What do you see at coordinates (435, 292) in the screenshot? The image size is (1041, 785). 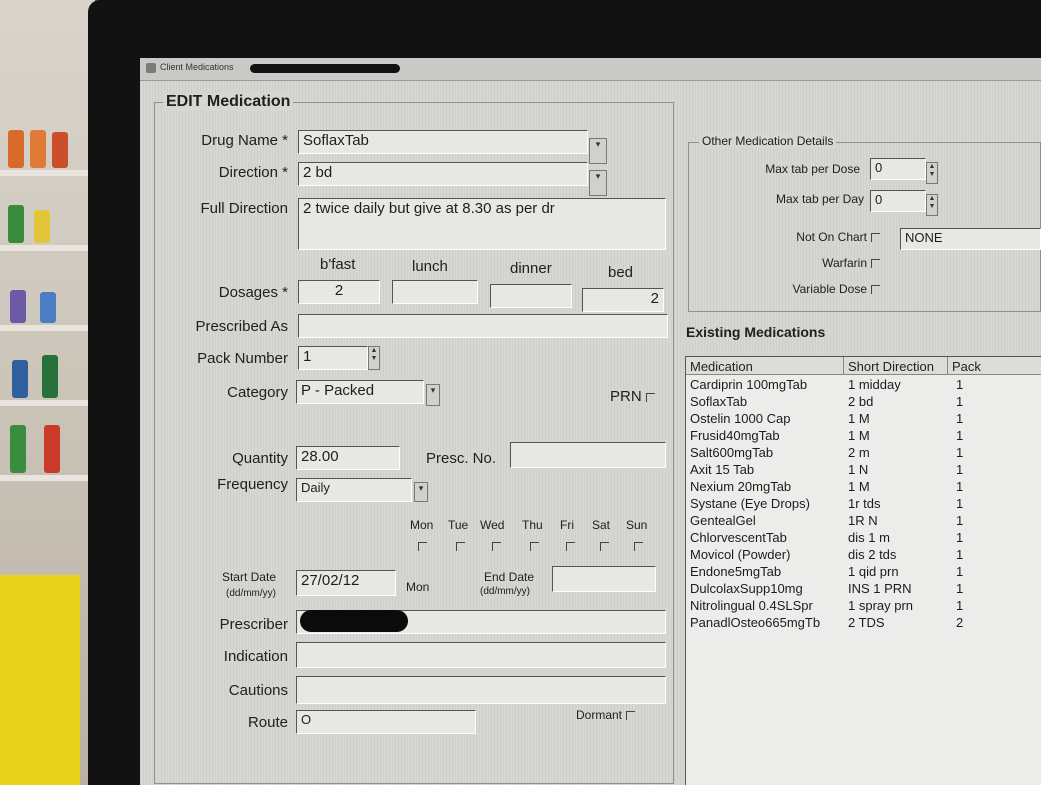 I see `dosage-lunch-field` at bounding box center [435, 292].